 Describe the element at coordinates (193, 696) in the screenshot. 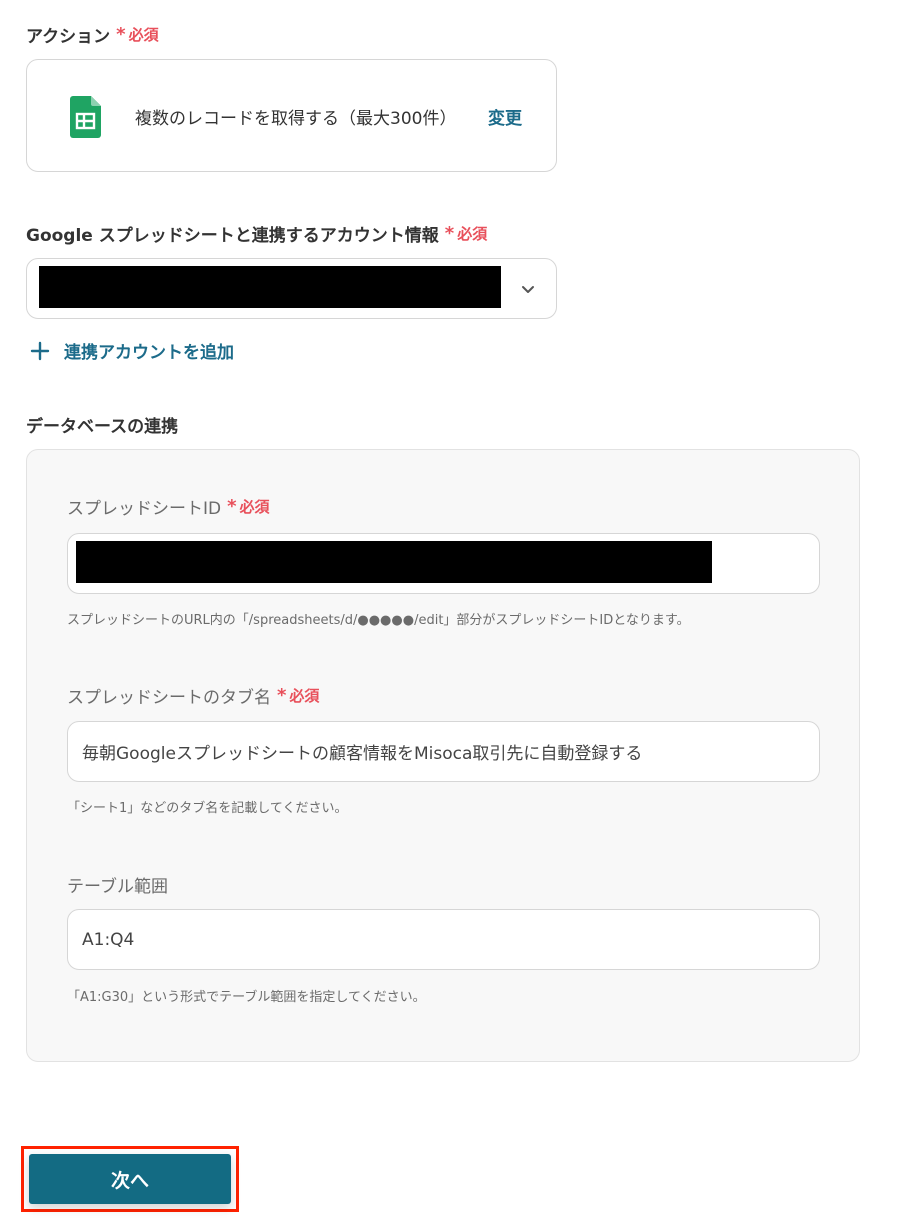

I see `tab-name-label: スプレッドシートのタブ名 * 必須` at that location.